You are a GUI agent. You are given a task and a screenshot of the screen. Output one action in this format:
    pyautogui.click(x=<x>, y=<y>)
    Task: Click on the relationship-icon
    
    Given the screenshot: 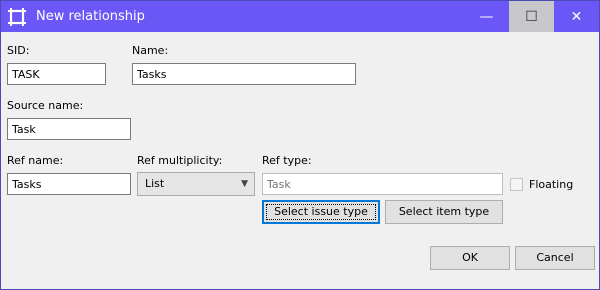 What is the action you would take?
    pyautogui.click(x=17, y=17)
    